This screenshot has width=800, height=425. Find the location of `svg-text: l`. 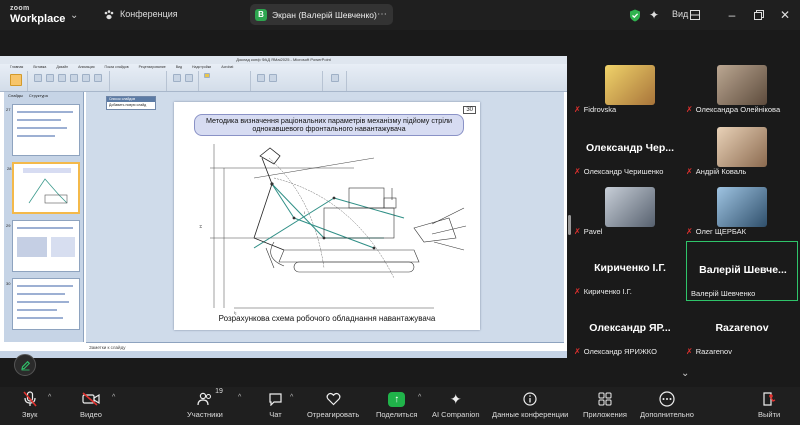

svg-text: l is located at coordinates (304, 212).